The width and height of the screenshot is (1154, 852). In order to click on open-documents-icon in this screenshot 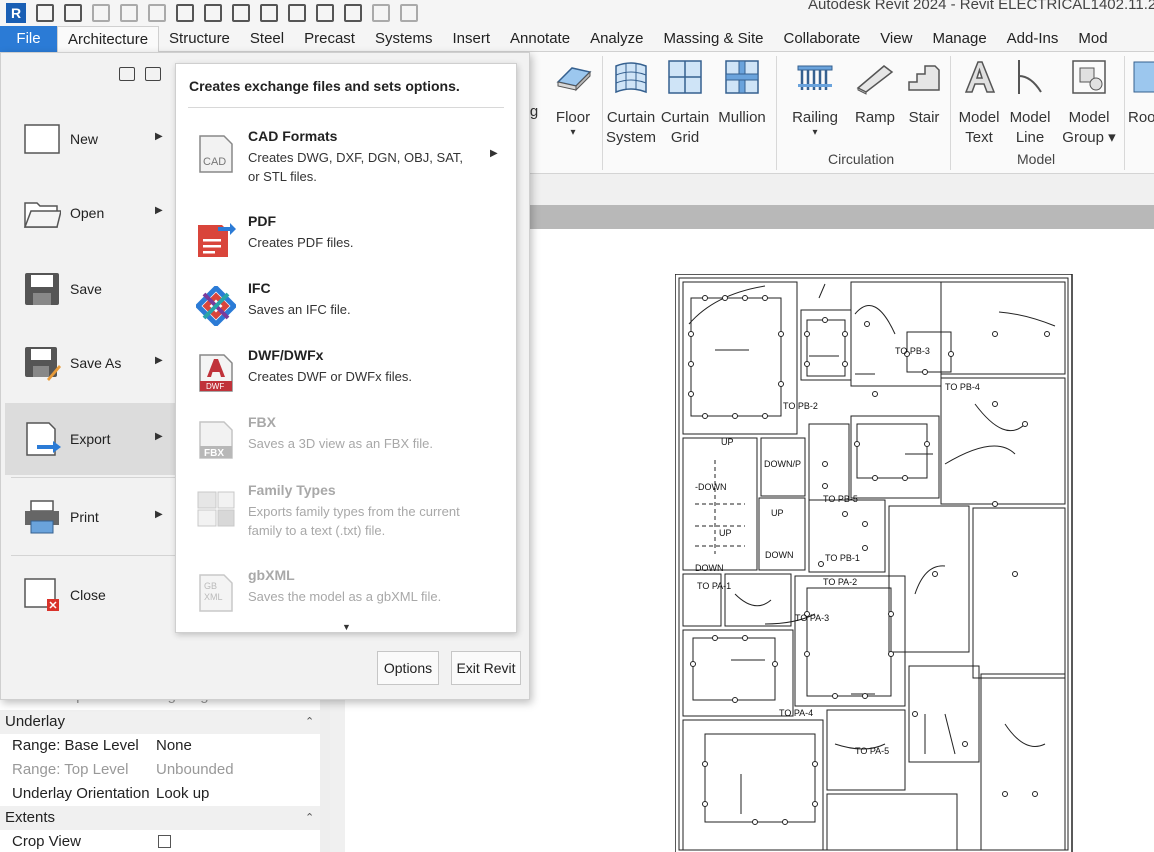, I will do `click(153, 74)`.